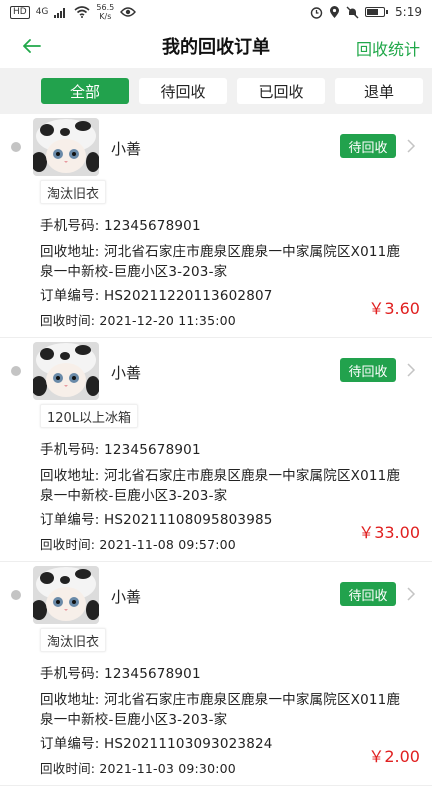 The height and width of the screenshot is (786, 432). Describe the element at coordinates (183, 91) in the screenshot. I see `tab-pending: 待回收` at that location.